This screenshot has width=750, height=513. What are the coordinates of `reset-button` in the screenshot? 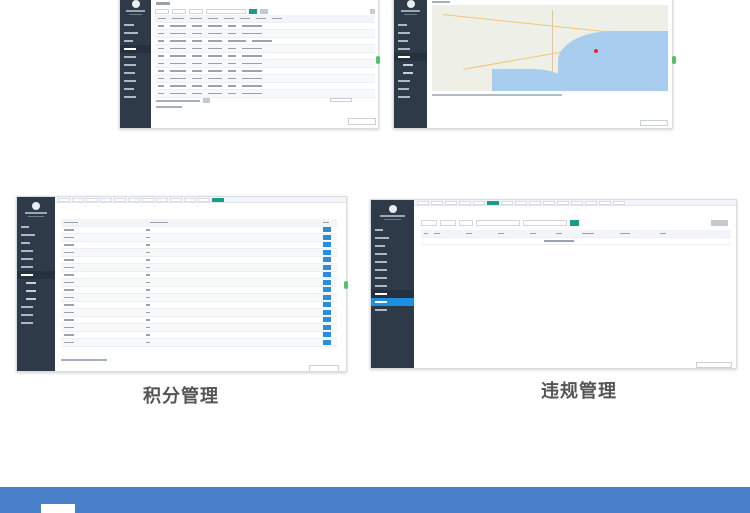 It's located at (264, 11).